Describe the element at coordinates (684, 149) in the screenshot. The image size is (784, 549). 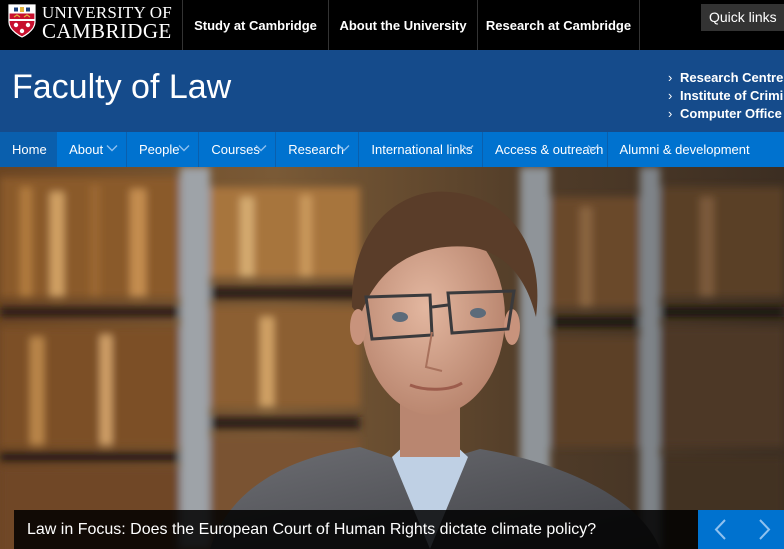
I see `nav-item-label: Alumni & development` at that location.